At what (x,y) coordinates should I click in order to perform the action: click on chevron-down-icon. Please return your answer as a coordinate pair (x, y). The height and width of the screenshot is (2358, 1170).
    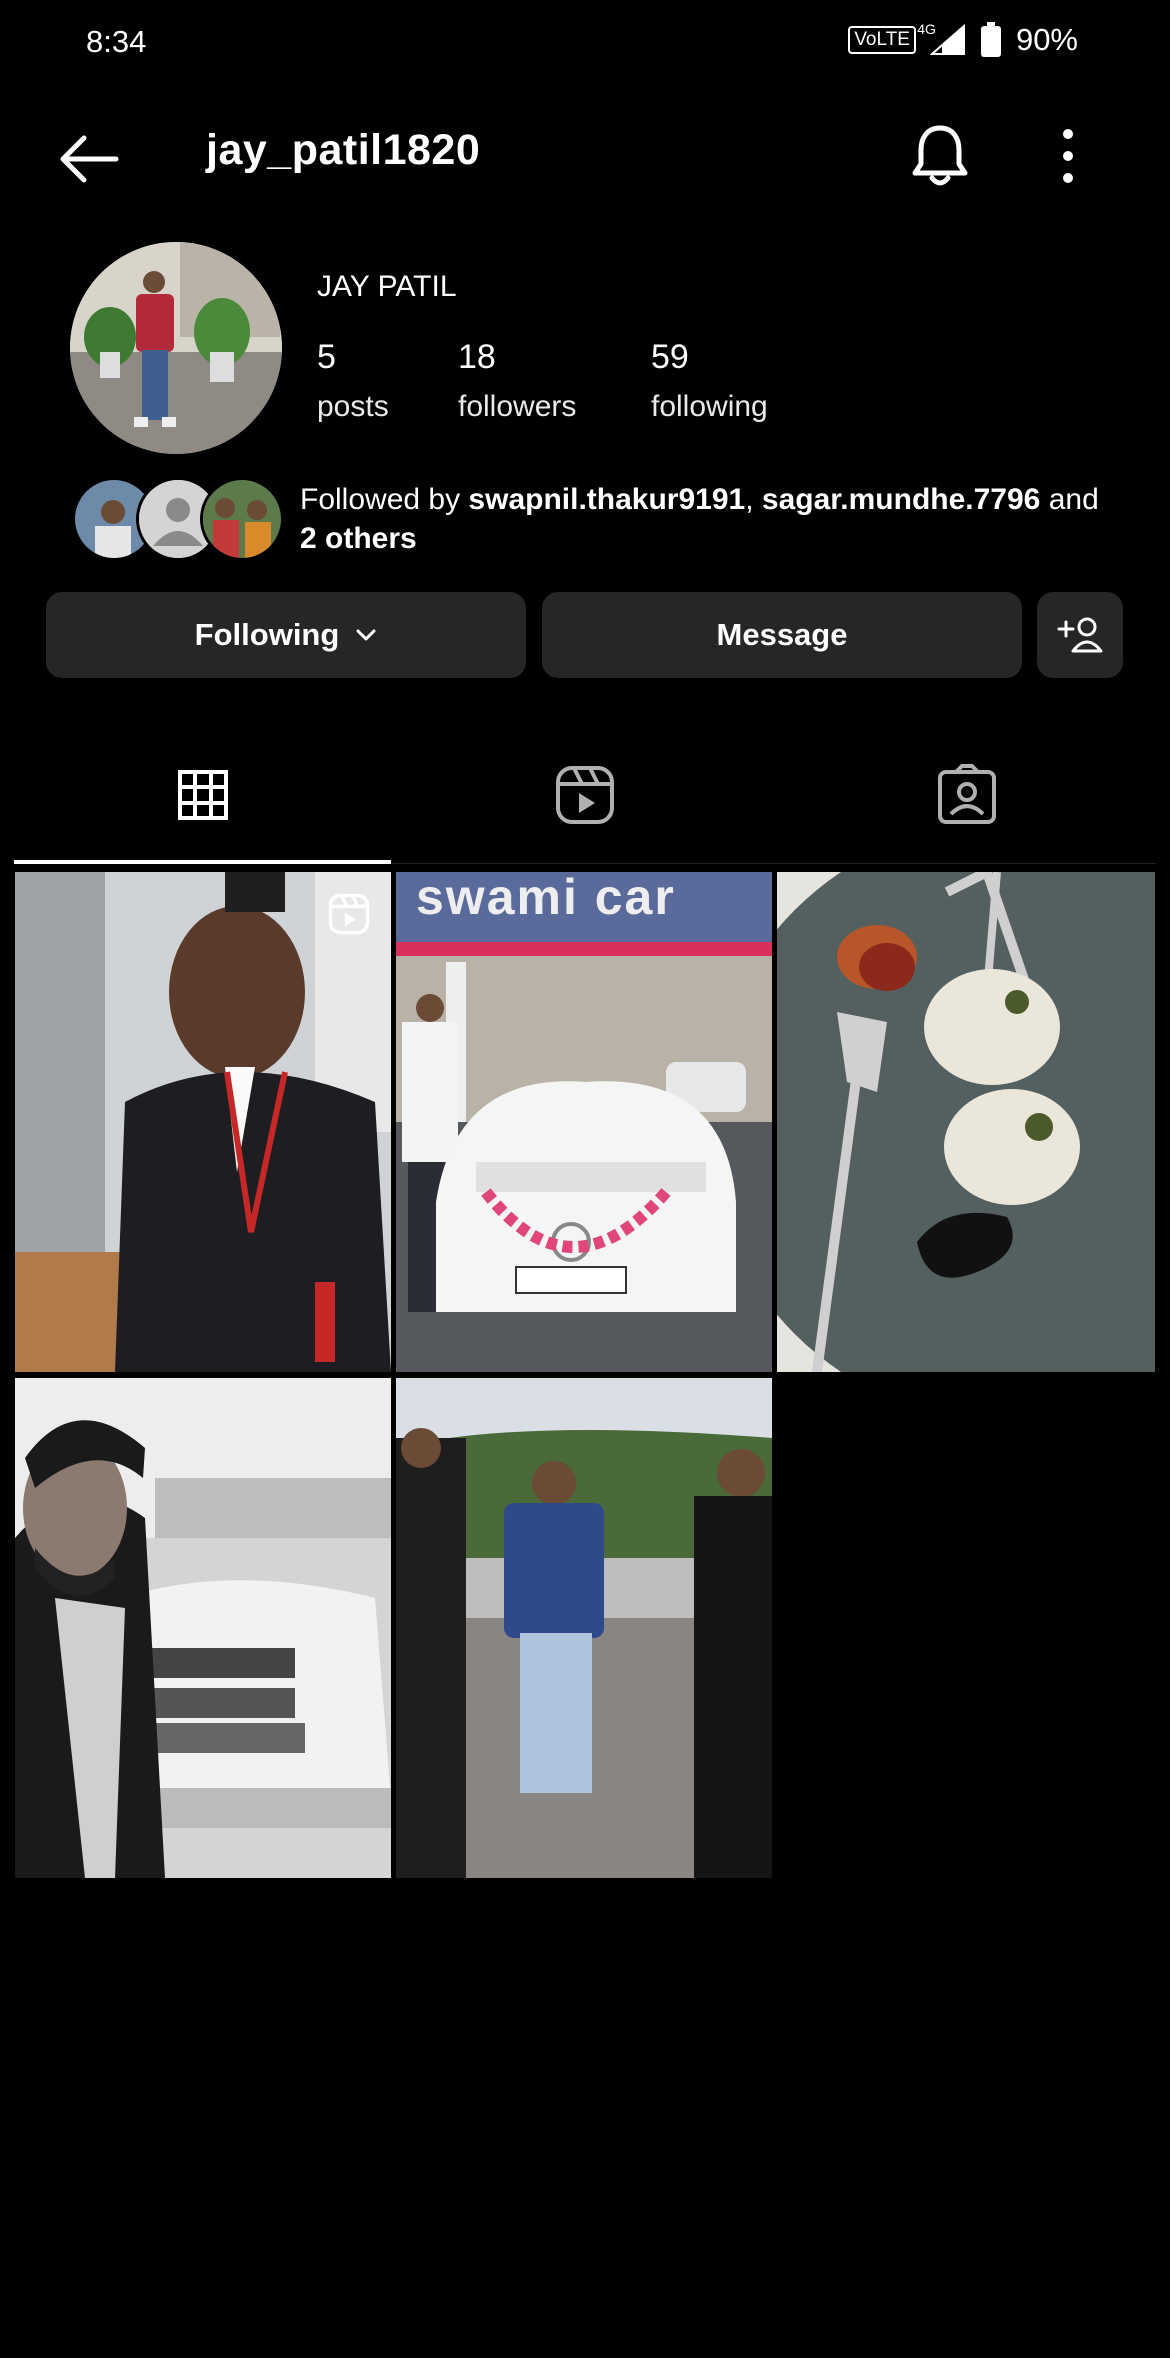
    Looking at the image, I should click on (366, 635).